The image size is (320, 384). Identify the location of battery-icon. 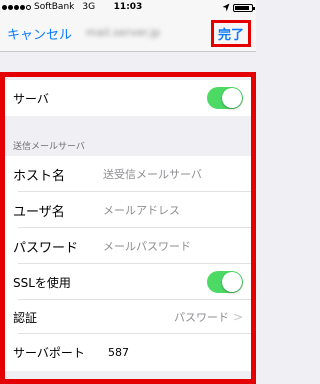
(244, 7).